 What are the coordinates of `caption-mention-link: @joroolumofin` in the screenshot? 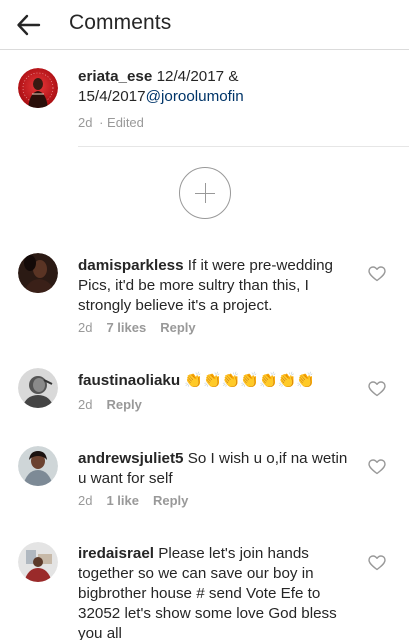 It's located at (195, 96).